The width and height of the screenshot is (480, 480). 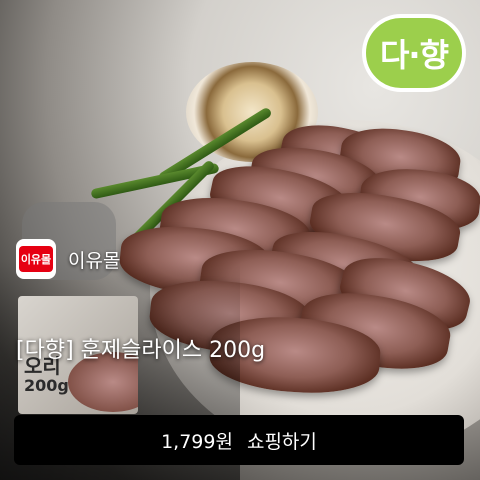 I want to click on shop-name: 이유몰, so click(x=94, y=259).